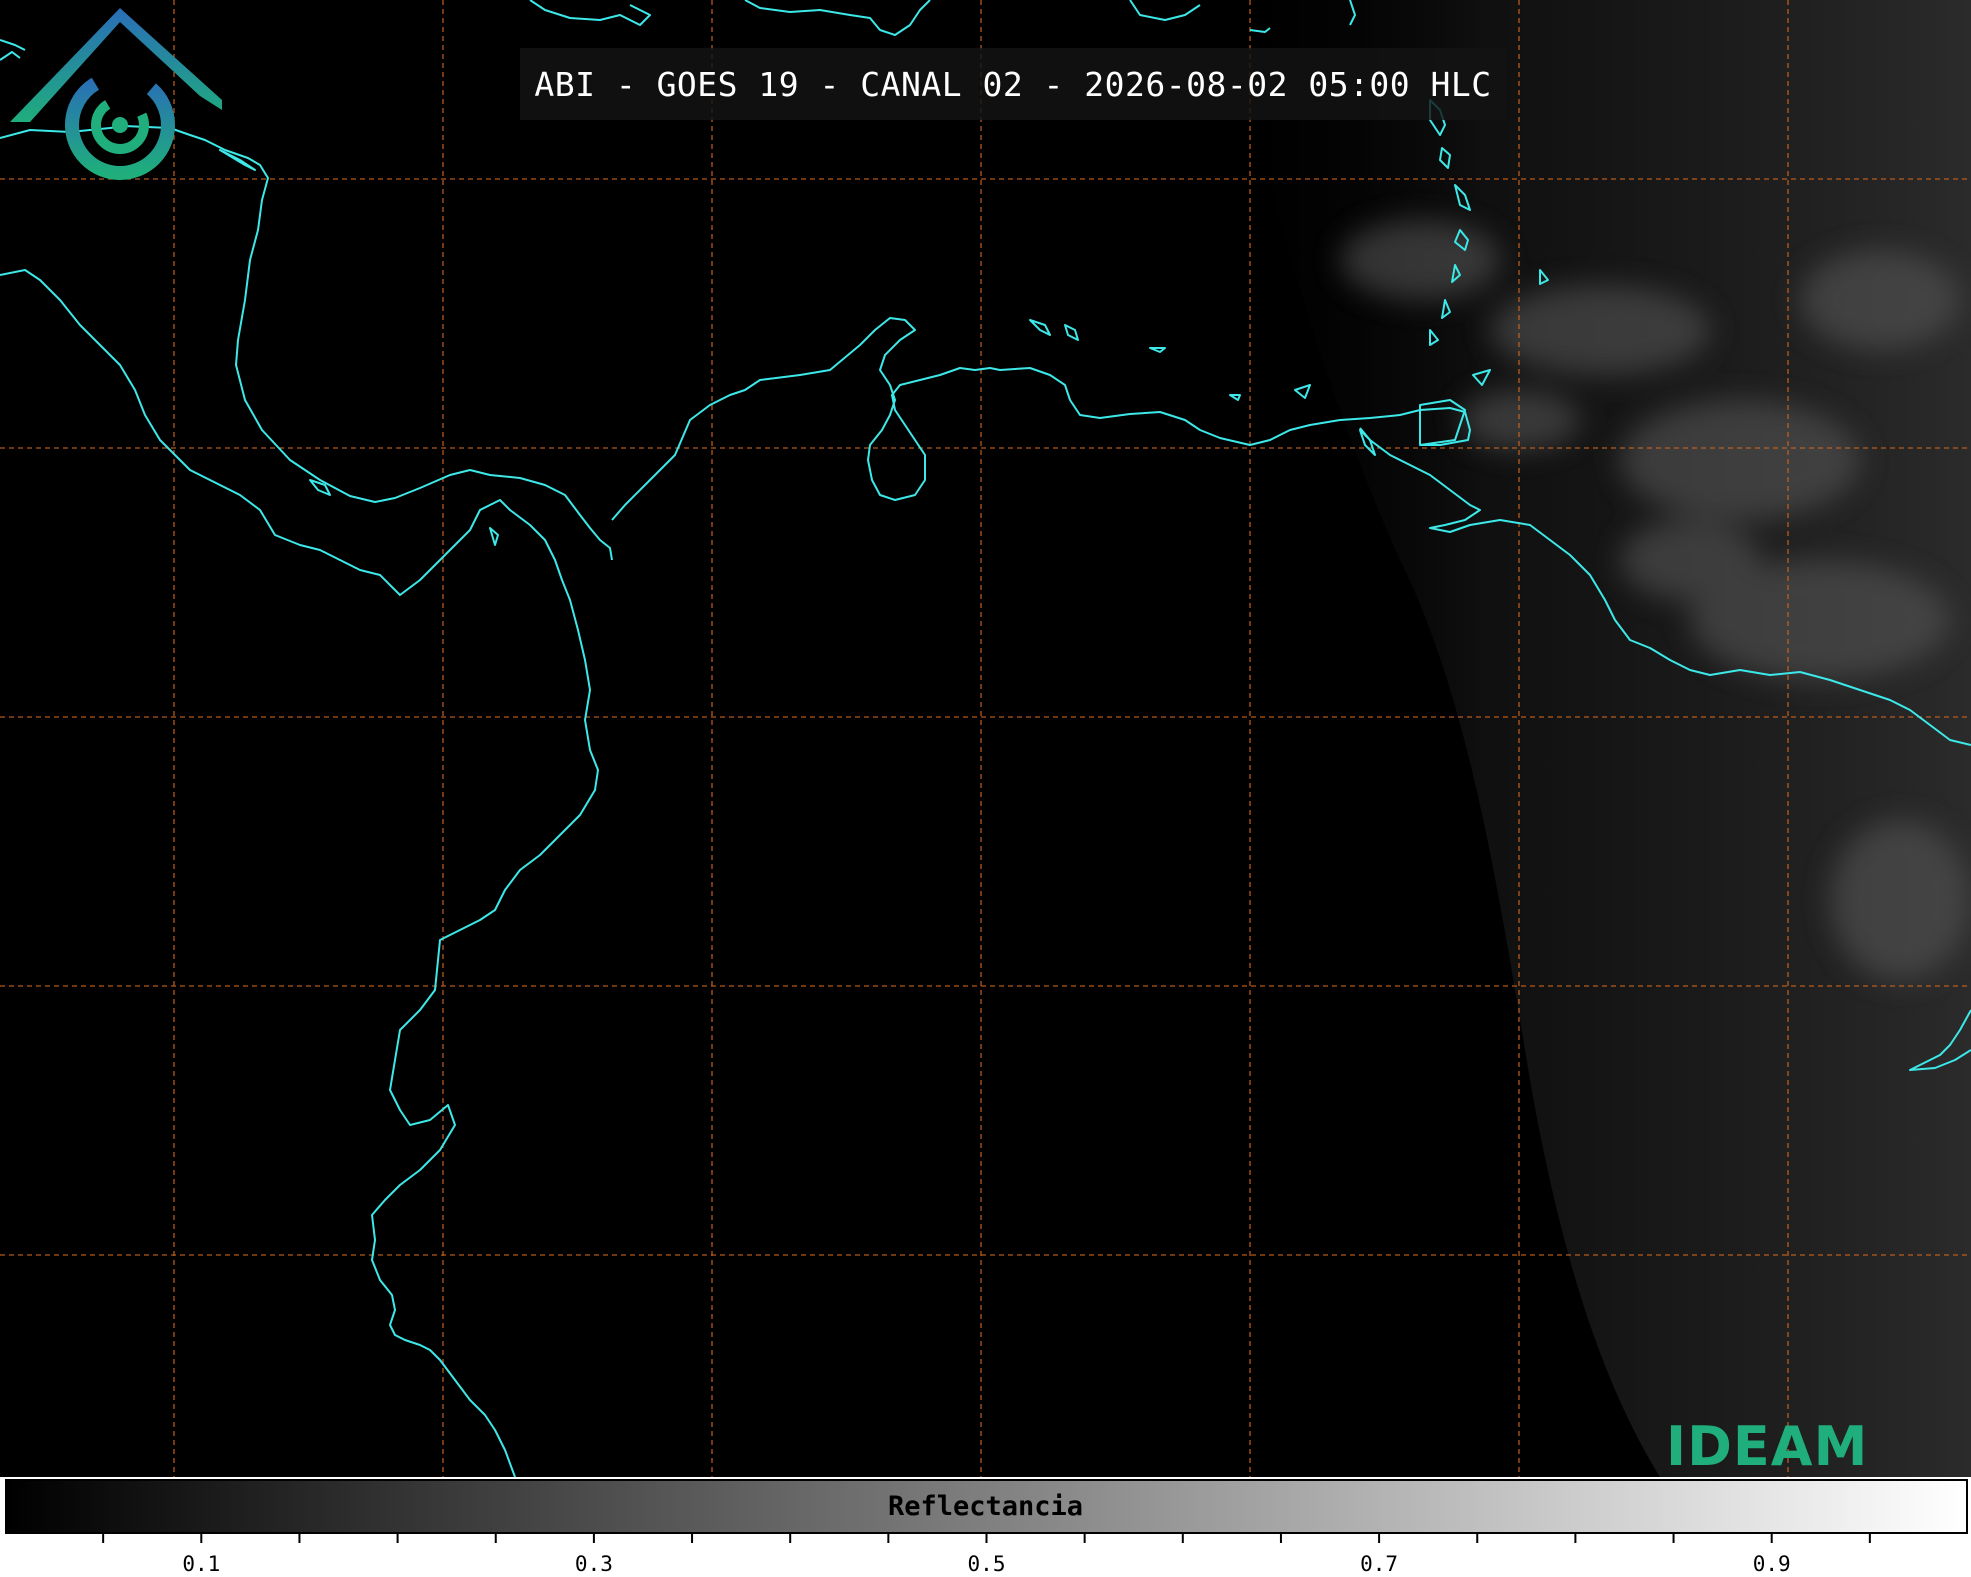  What do you see at coordinates (1767, 1446) in the screenshot?
I see `logo-text: IDEAM` at bounding box center [1767, 1446].